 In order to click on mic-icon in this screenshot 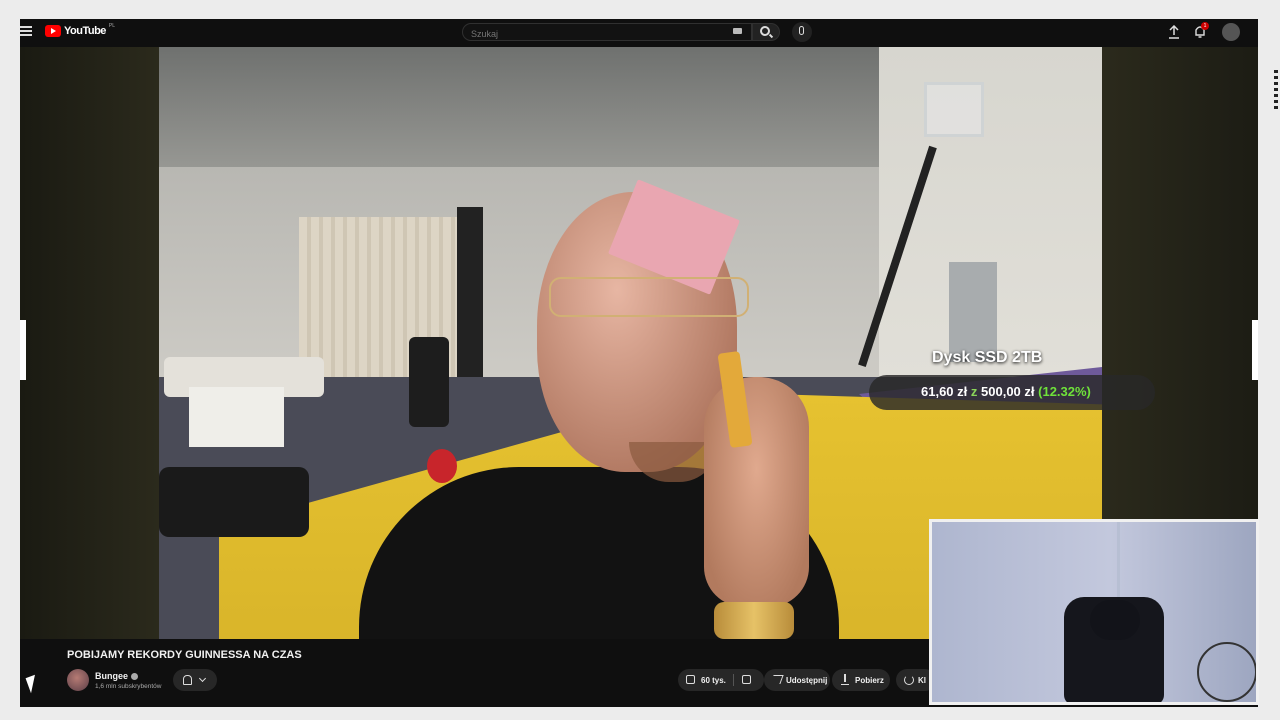, I will do `click(801, 30)`.